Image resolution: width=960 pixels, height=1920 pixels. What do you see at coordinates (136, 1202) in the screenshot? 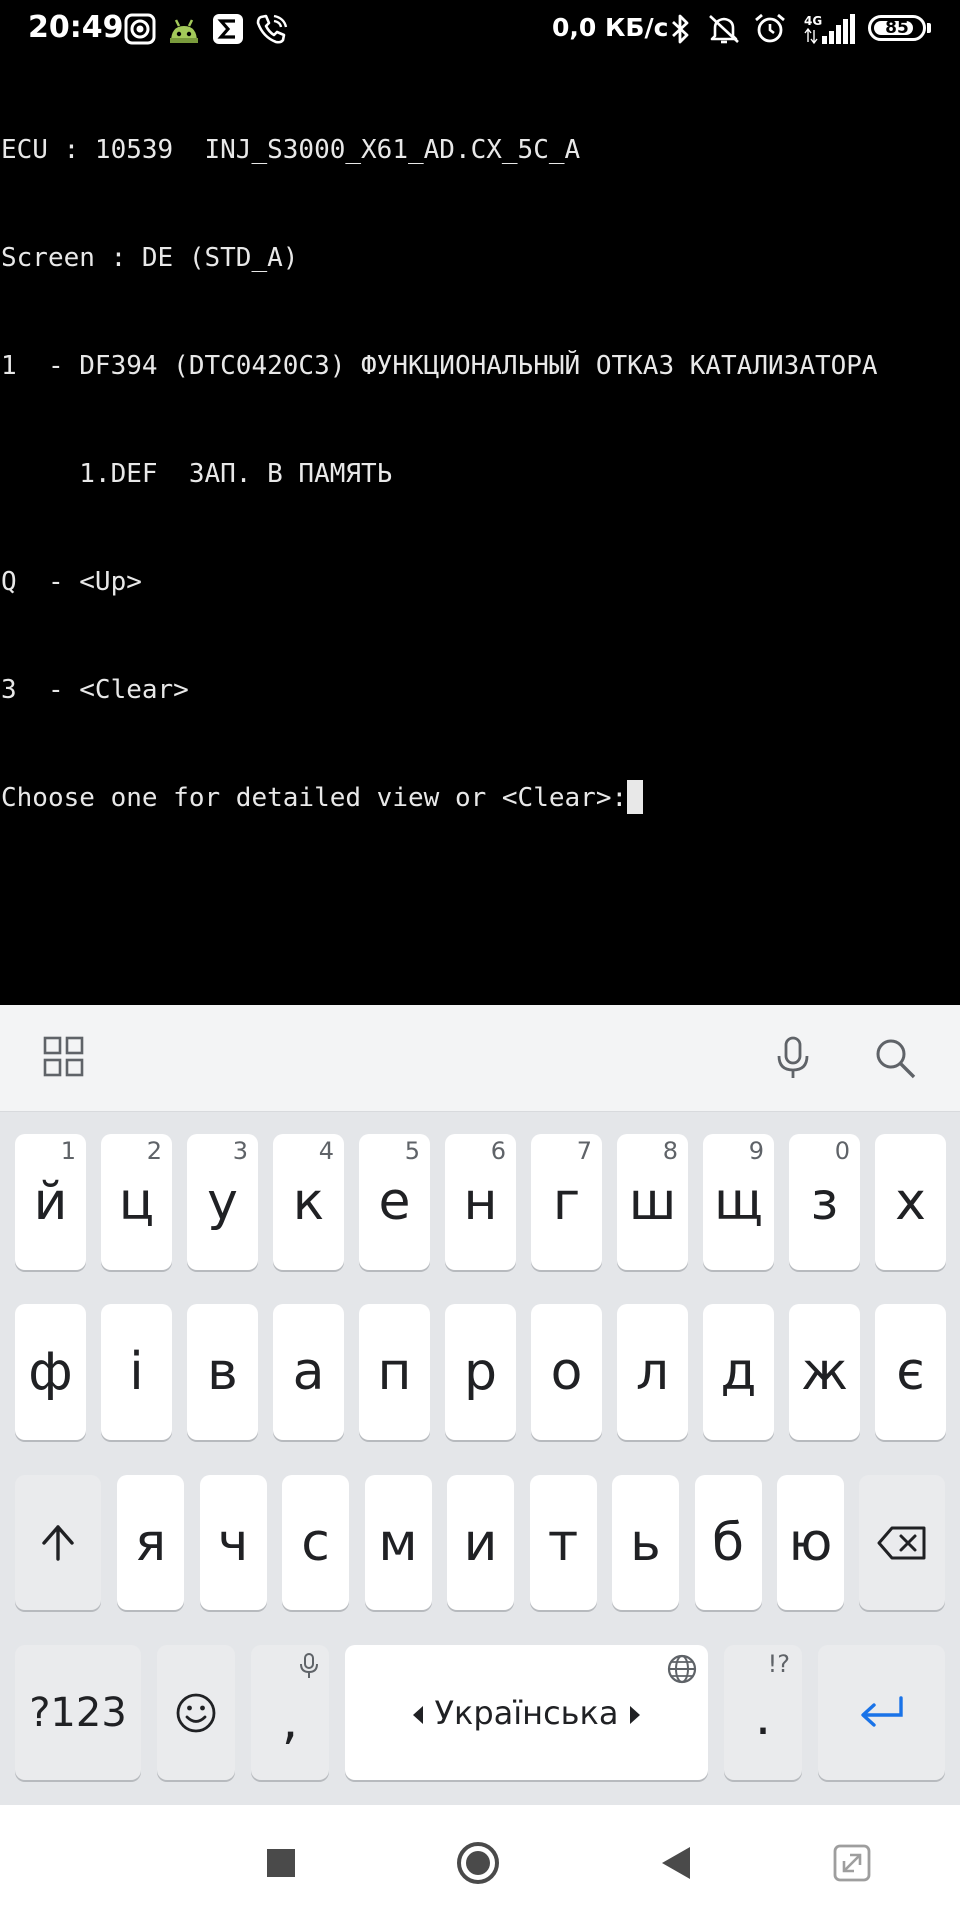
I see `key-2-row1: 2ц` at bounding box center [136, 1202].